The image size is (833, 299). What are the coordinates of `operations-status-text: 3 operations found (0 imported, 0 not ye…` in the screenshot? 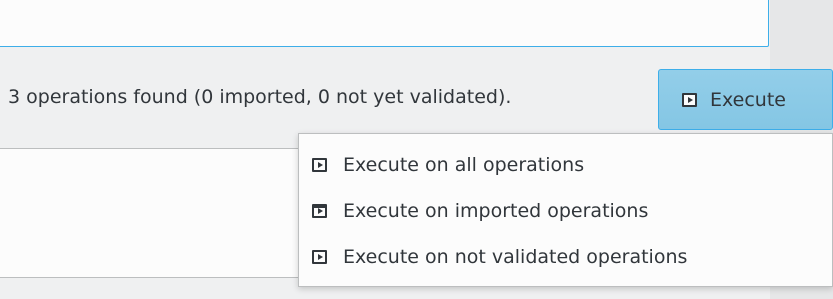 It's located at (260, 97).